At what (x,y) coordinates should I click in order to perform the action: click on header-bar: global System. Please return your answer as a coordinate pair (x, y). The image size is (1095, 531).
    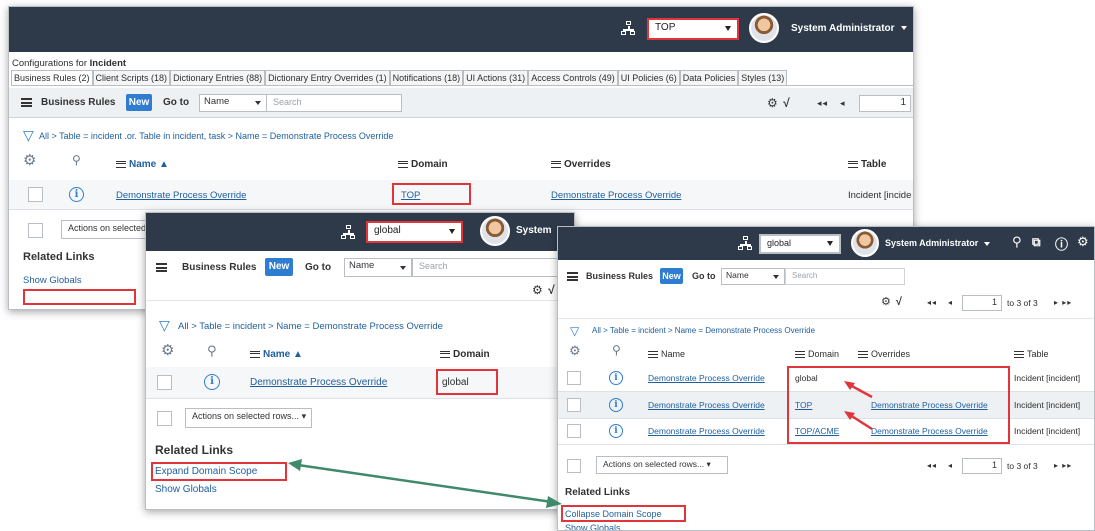
    Looking at the image, I should click on (360, 232).